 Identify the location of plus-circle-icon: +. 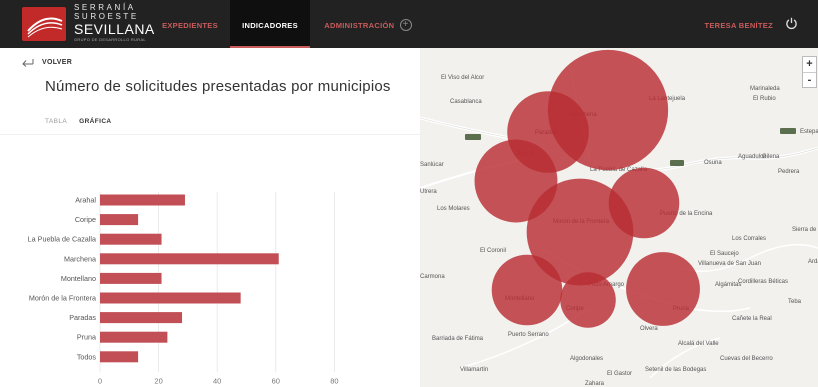
(405, 25).